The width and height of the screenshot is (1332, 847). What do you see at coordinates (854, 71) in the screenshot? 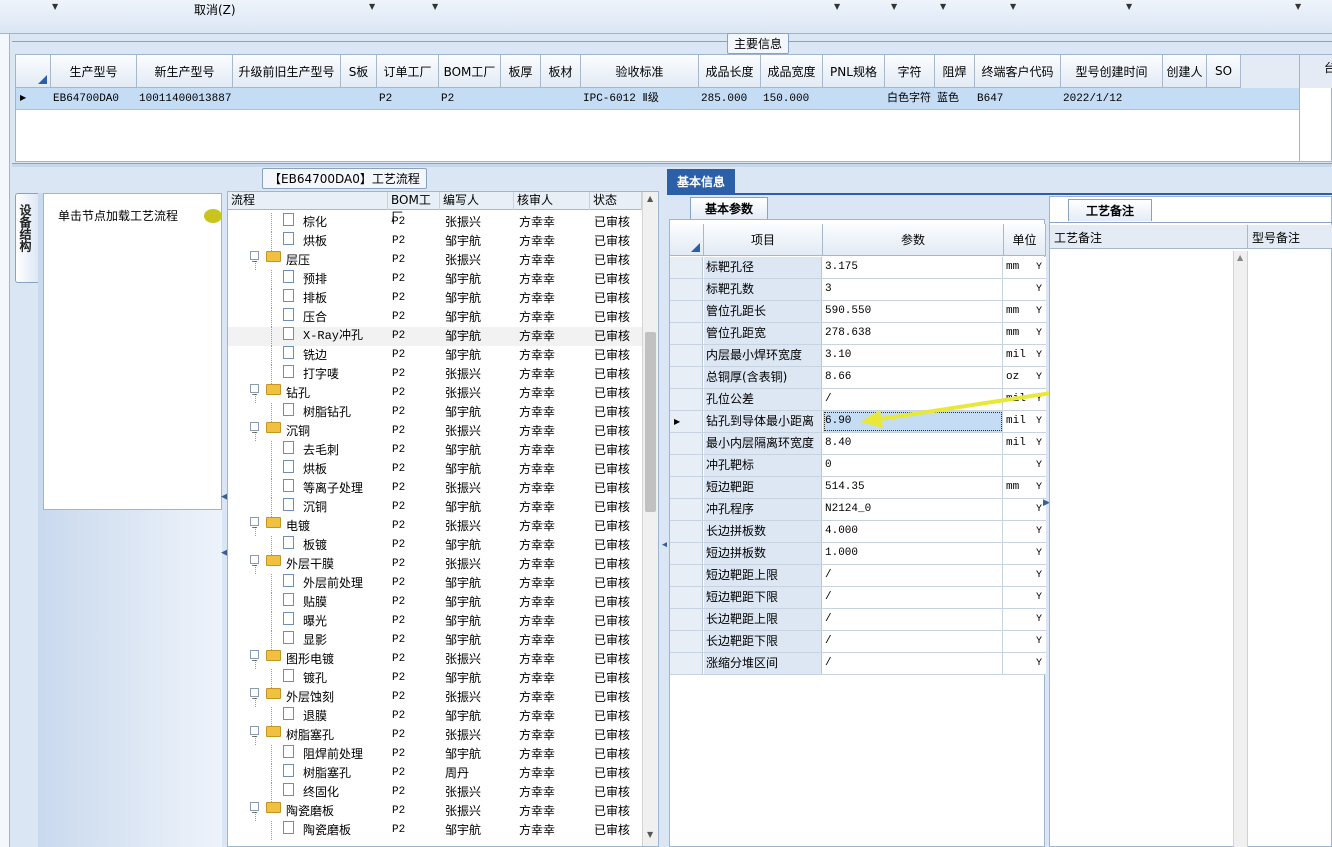
I see `column-header: PNL规格` at bounding box center [854, 71].